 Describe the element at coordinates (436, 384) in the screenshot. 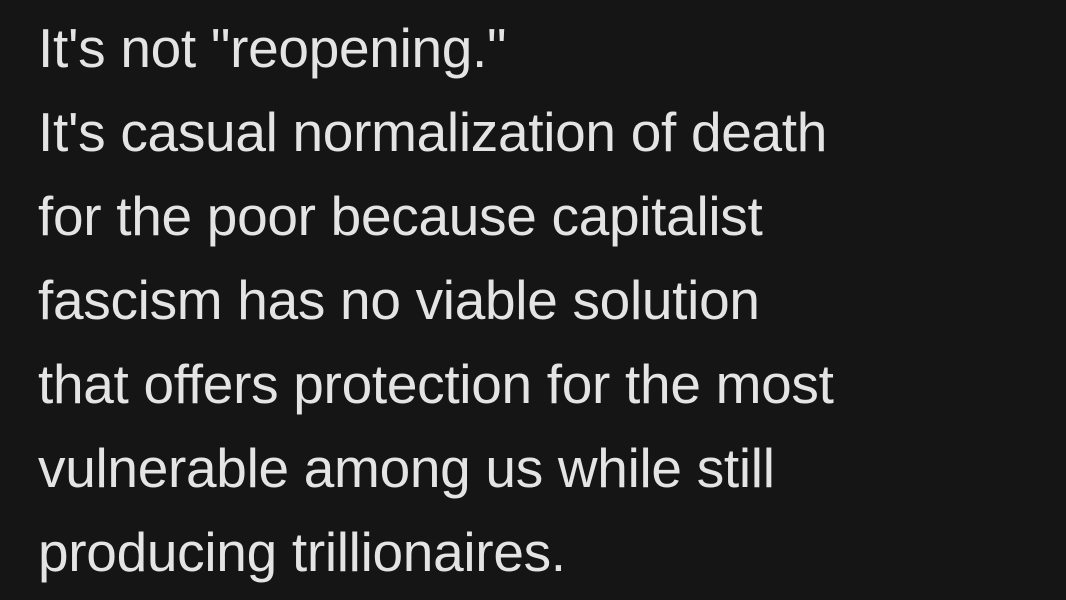

I see `post-line: that offers protection for the most` at that location.